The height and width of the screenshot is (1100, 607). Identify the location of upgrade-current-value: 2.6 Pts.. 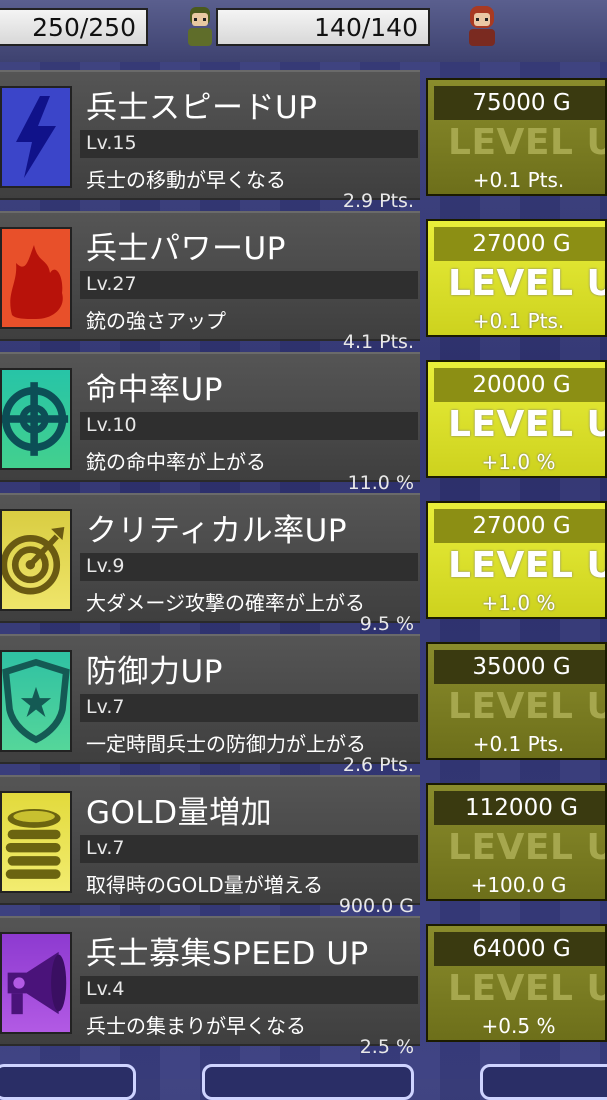
(378, 765).